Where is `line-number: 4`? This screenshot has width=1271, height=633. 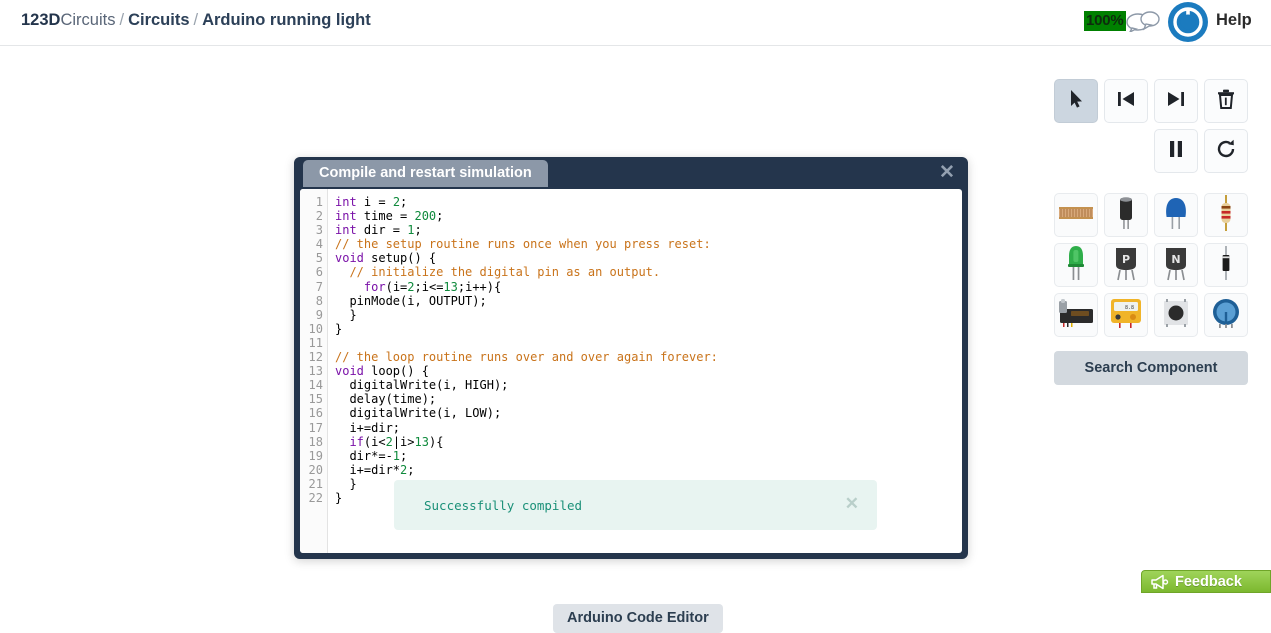
line-number: 4 is located at coordinates (319, 244).